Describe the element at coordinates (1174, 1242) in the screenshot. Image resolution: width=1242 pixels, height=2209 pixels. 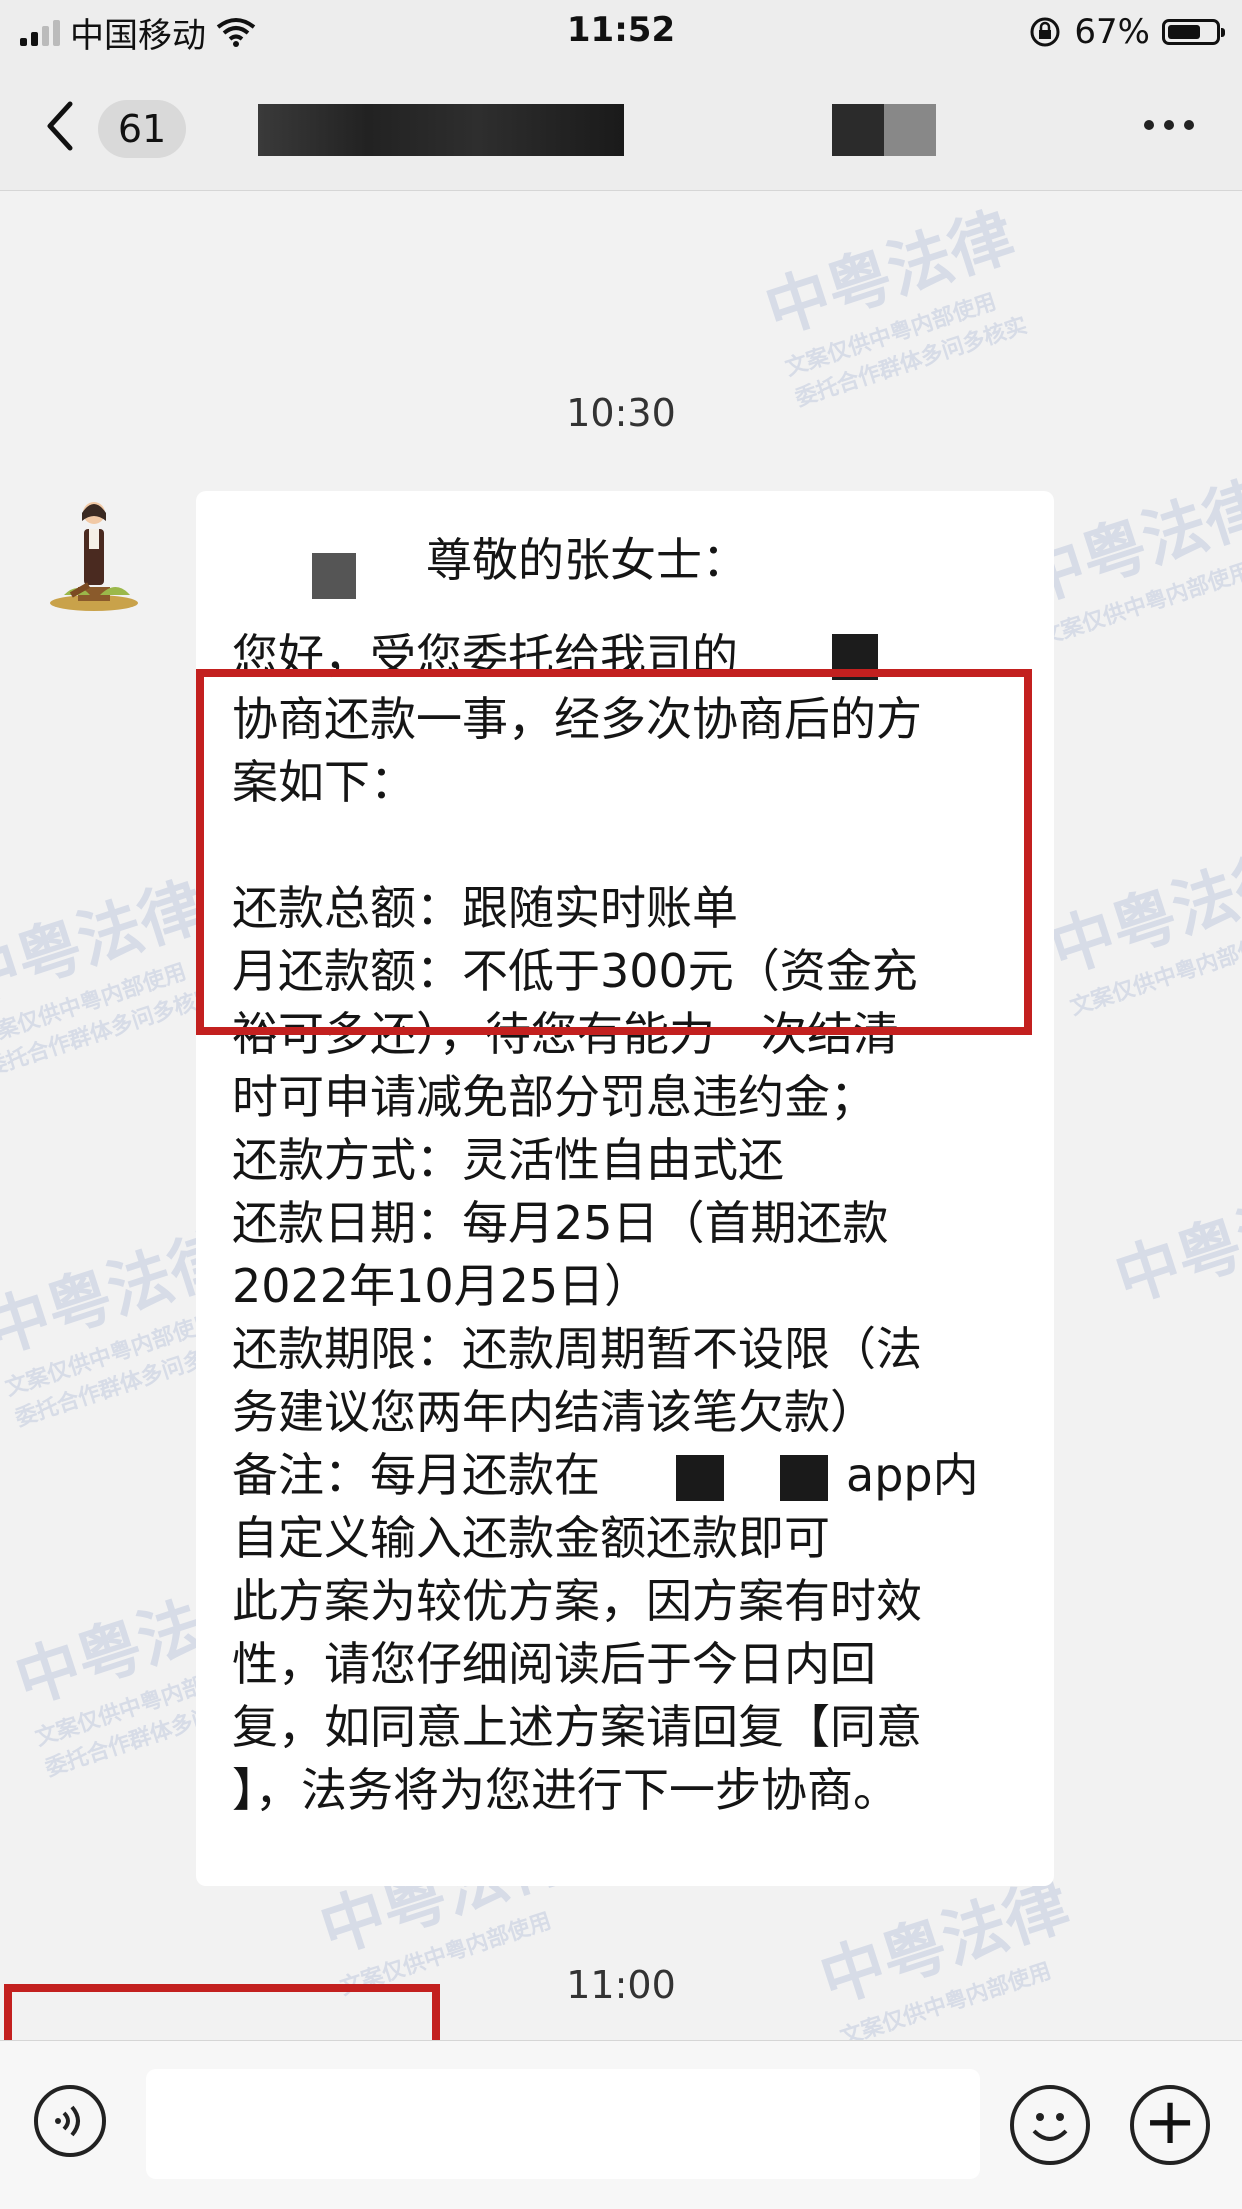
I see `watermark: 中粤法律` at that location.